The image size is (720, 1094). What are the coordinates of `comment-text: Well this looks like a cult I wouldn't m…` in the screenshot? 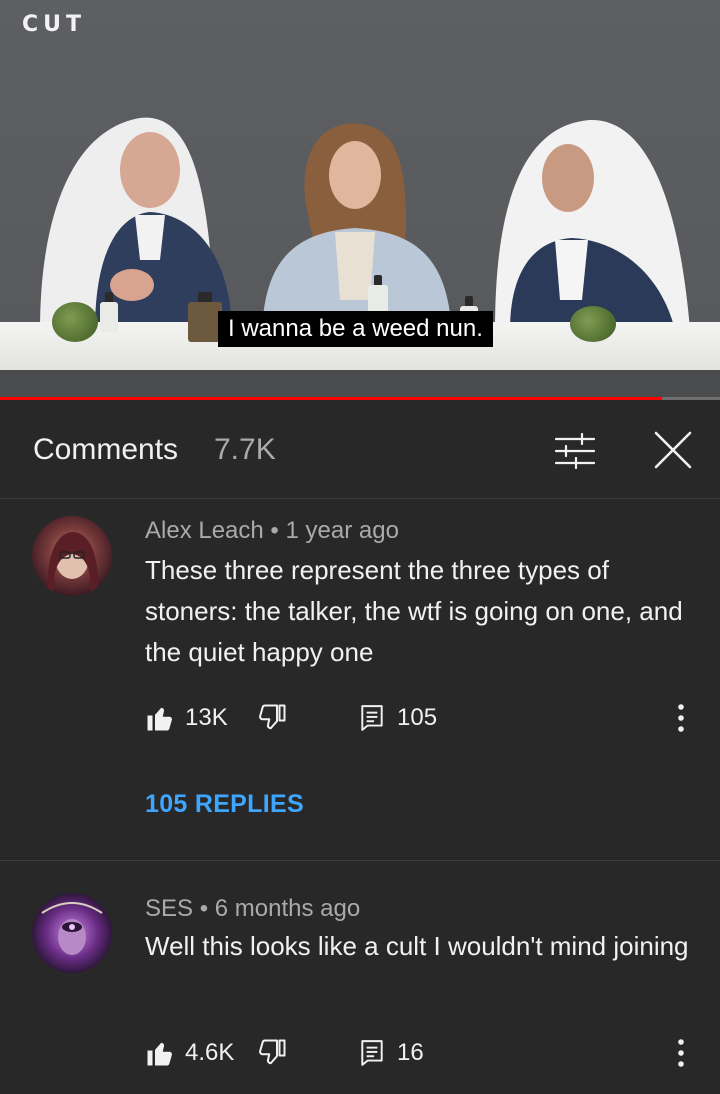 It's located at (417, 946).